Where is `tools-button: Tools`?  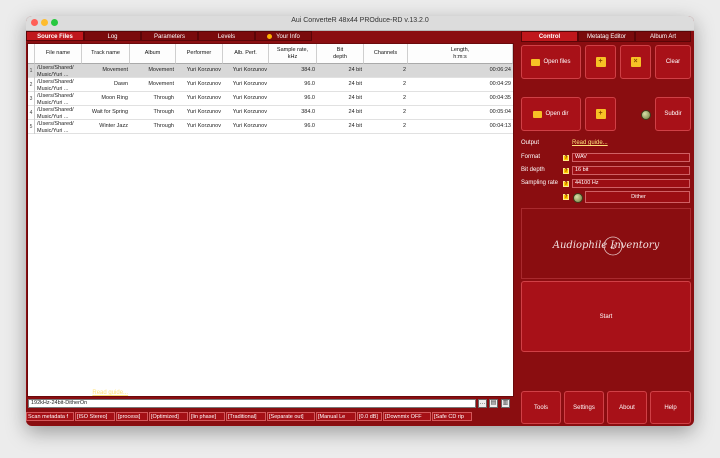
tools-button: Tools is located at coordinates (541, 407).